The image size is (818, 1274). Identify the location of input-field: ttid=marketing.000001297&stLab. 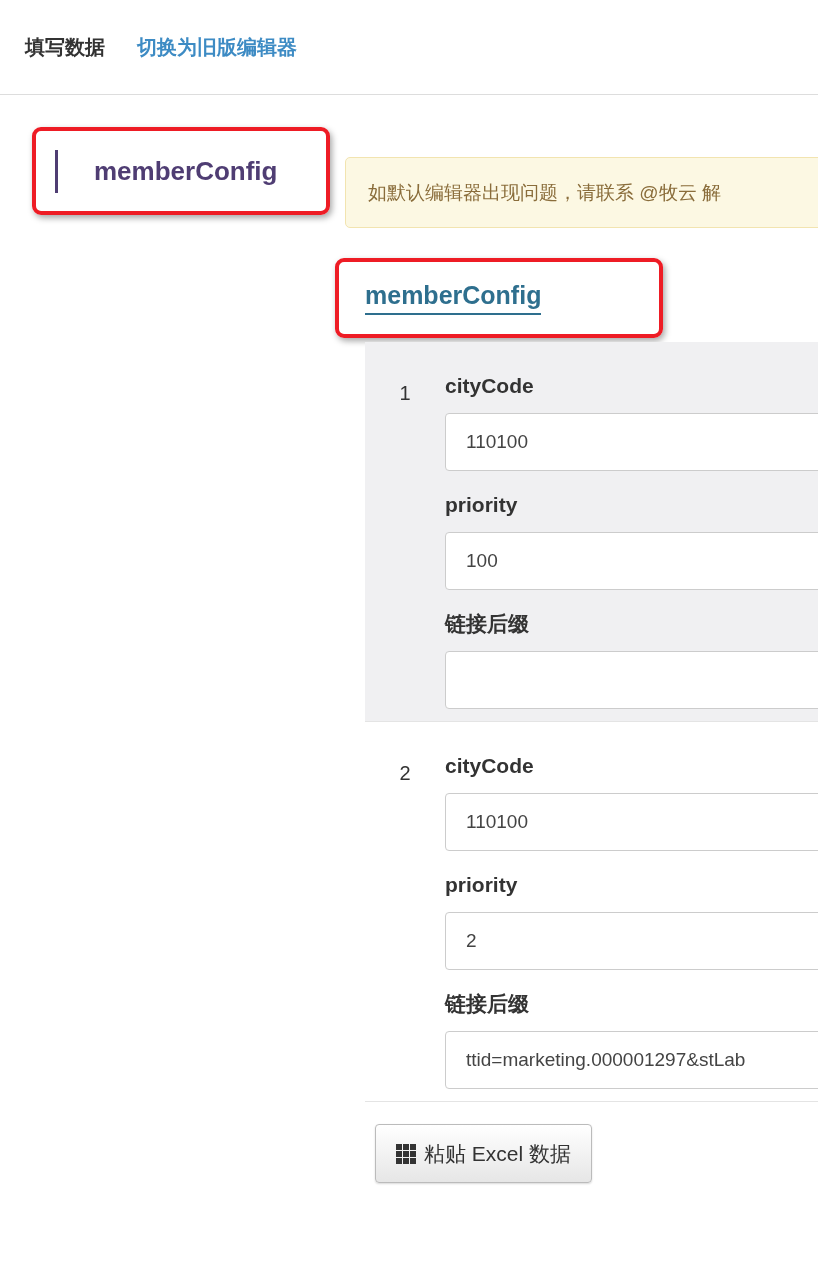
(631, 1060).